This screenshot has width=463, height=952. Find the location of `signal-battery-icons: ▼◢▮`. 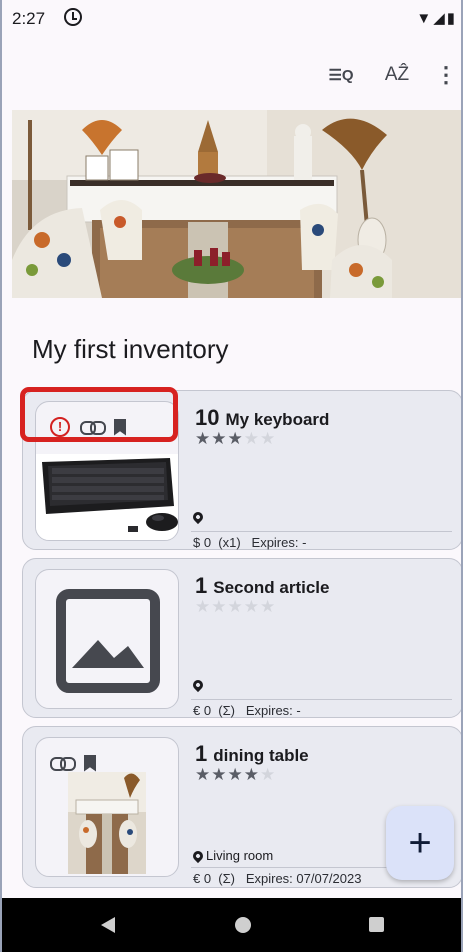

signal-battery-icons: ▼◢▮ is located at coordinates (436, 18).